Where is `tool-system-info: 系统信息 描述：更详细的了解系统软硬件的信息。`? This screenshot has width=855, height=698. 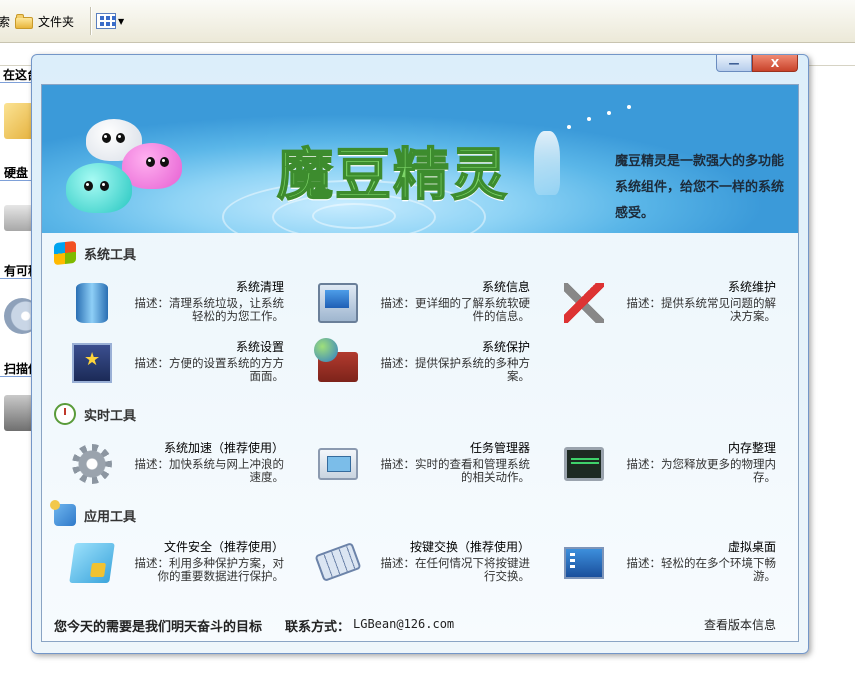
tool-system-info: 系统信息 描述：更详细的了解系统软硬件的信息。 is located at coordinates (415, 306).